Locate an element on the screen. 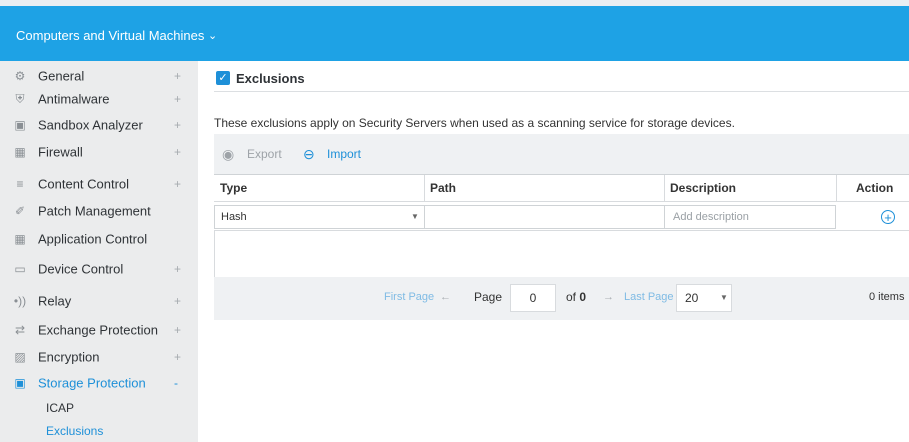 The image size is (909, 442). column-header-type: Type is located at coordinates (233, 188).